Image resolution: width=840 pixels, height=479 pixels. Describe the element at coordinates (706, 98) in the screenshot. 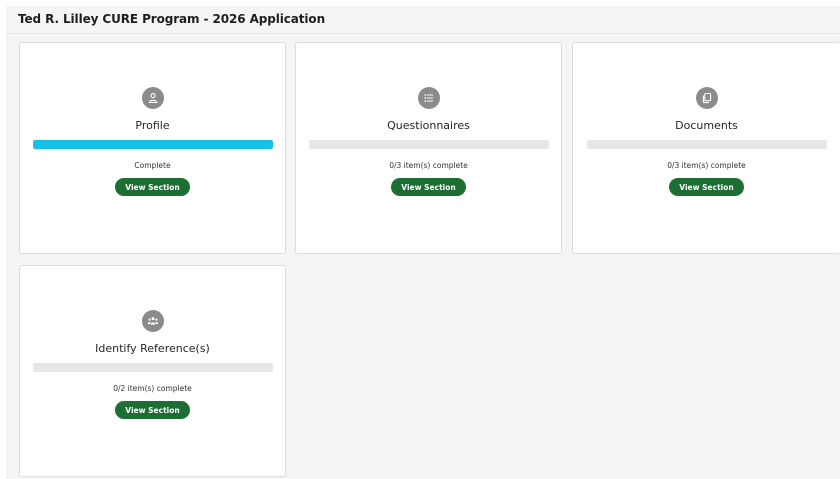

I see `documents-icon` at that location.